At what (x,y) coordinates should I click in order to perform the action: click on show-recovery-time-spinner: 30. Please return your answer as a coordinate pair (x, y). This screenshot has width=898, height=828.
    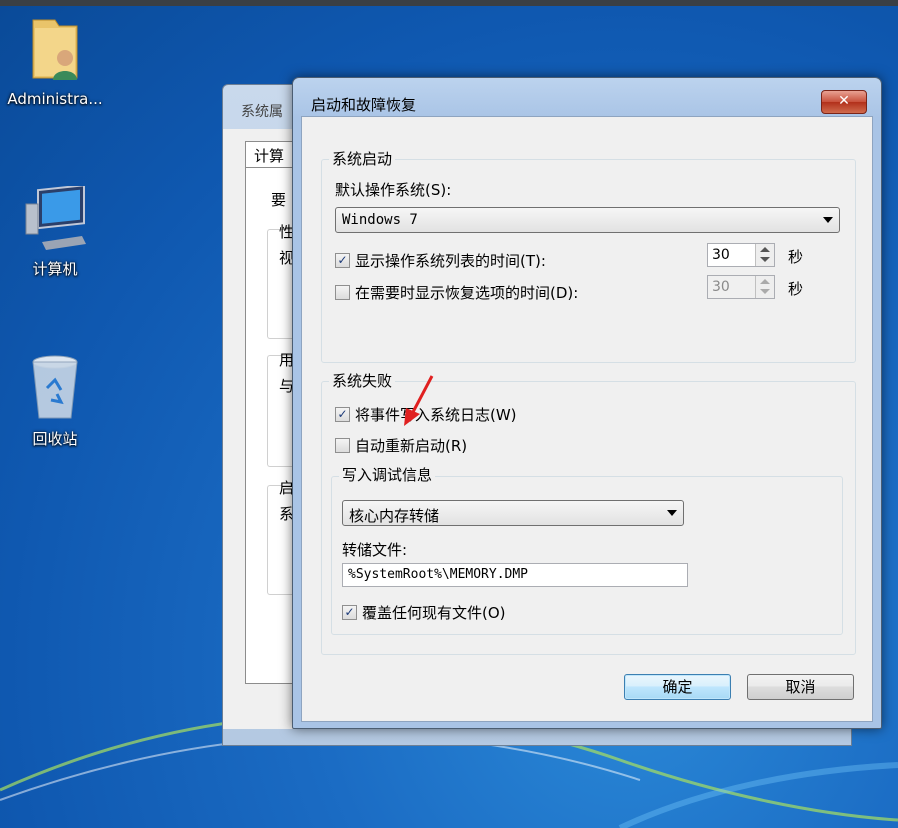
    Looking at the image, I should click on (741, 287).